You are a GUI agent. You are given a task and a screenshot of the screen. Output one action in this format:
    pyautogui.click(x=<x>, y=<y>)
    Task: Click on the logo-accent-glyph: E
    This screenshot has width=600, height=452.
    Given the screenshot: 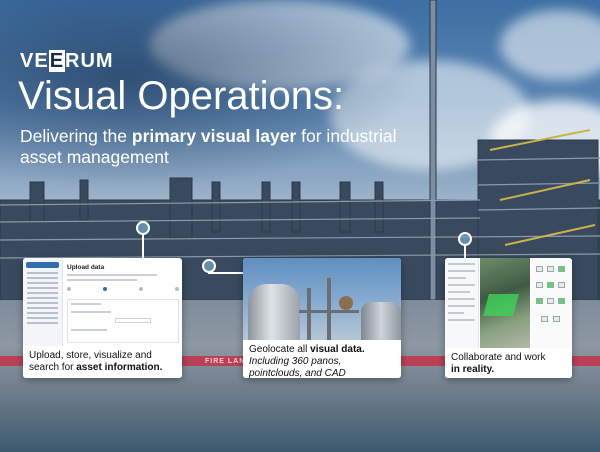 What is the action you would take?
    pyautogui.click(x=57, y=61)
    